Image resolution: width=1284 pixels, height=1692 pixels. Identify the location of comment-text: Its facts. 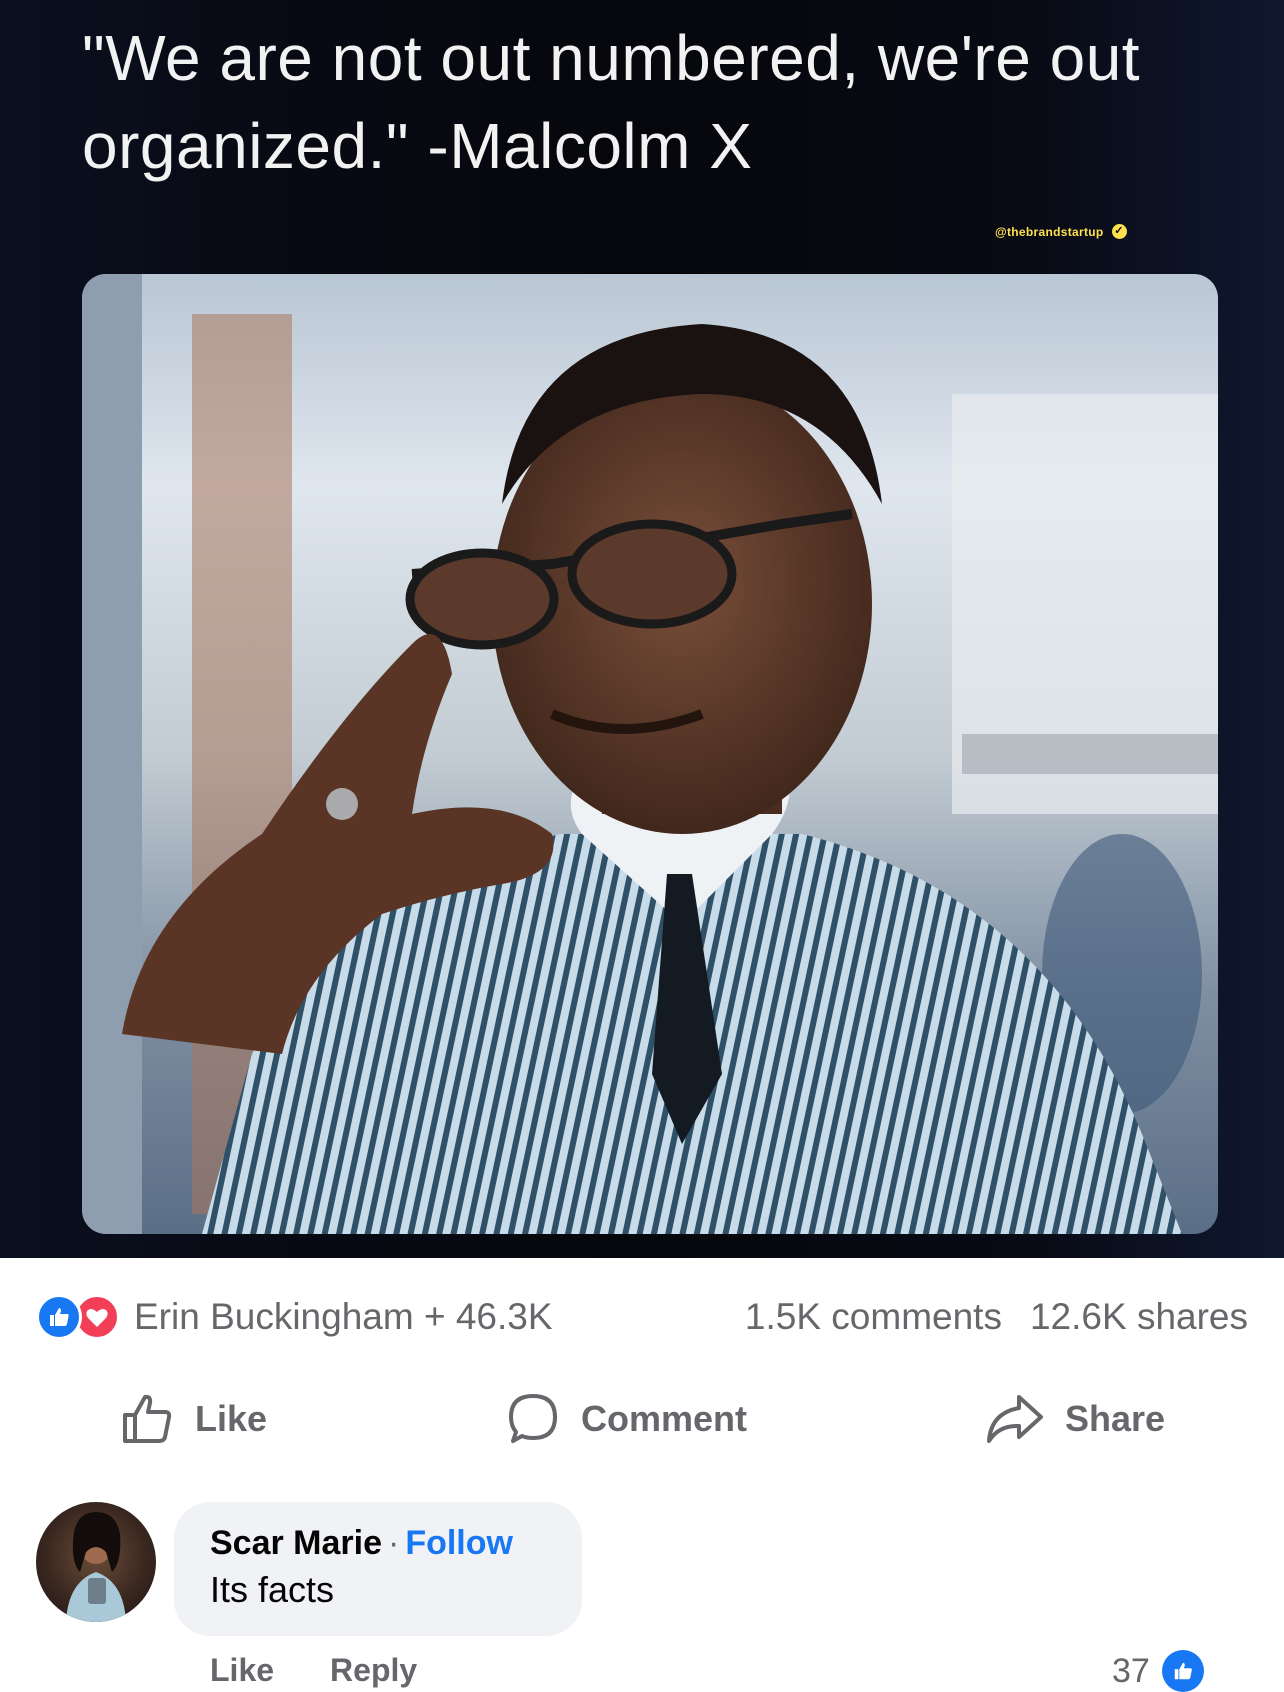
(272, 1589).